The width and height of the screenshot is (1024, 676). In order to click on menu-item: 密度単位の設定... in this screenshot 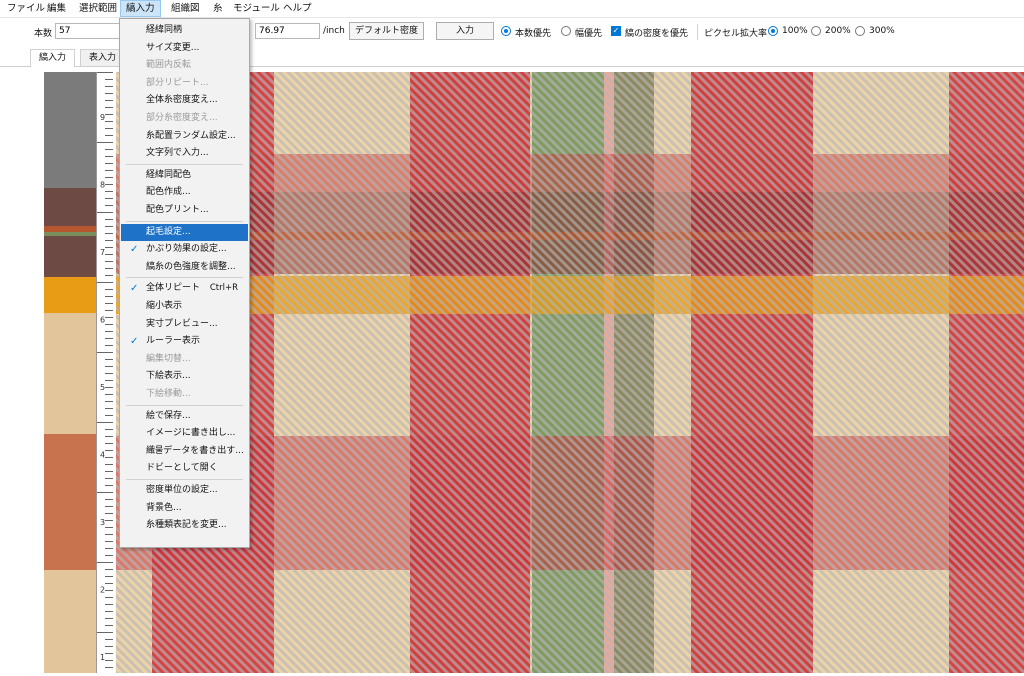, I will do `click(184, 490)`.